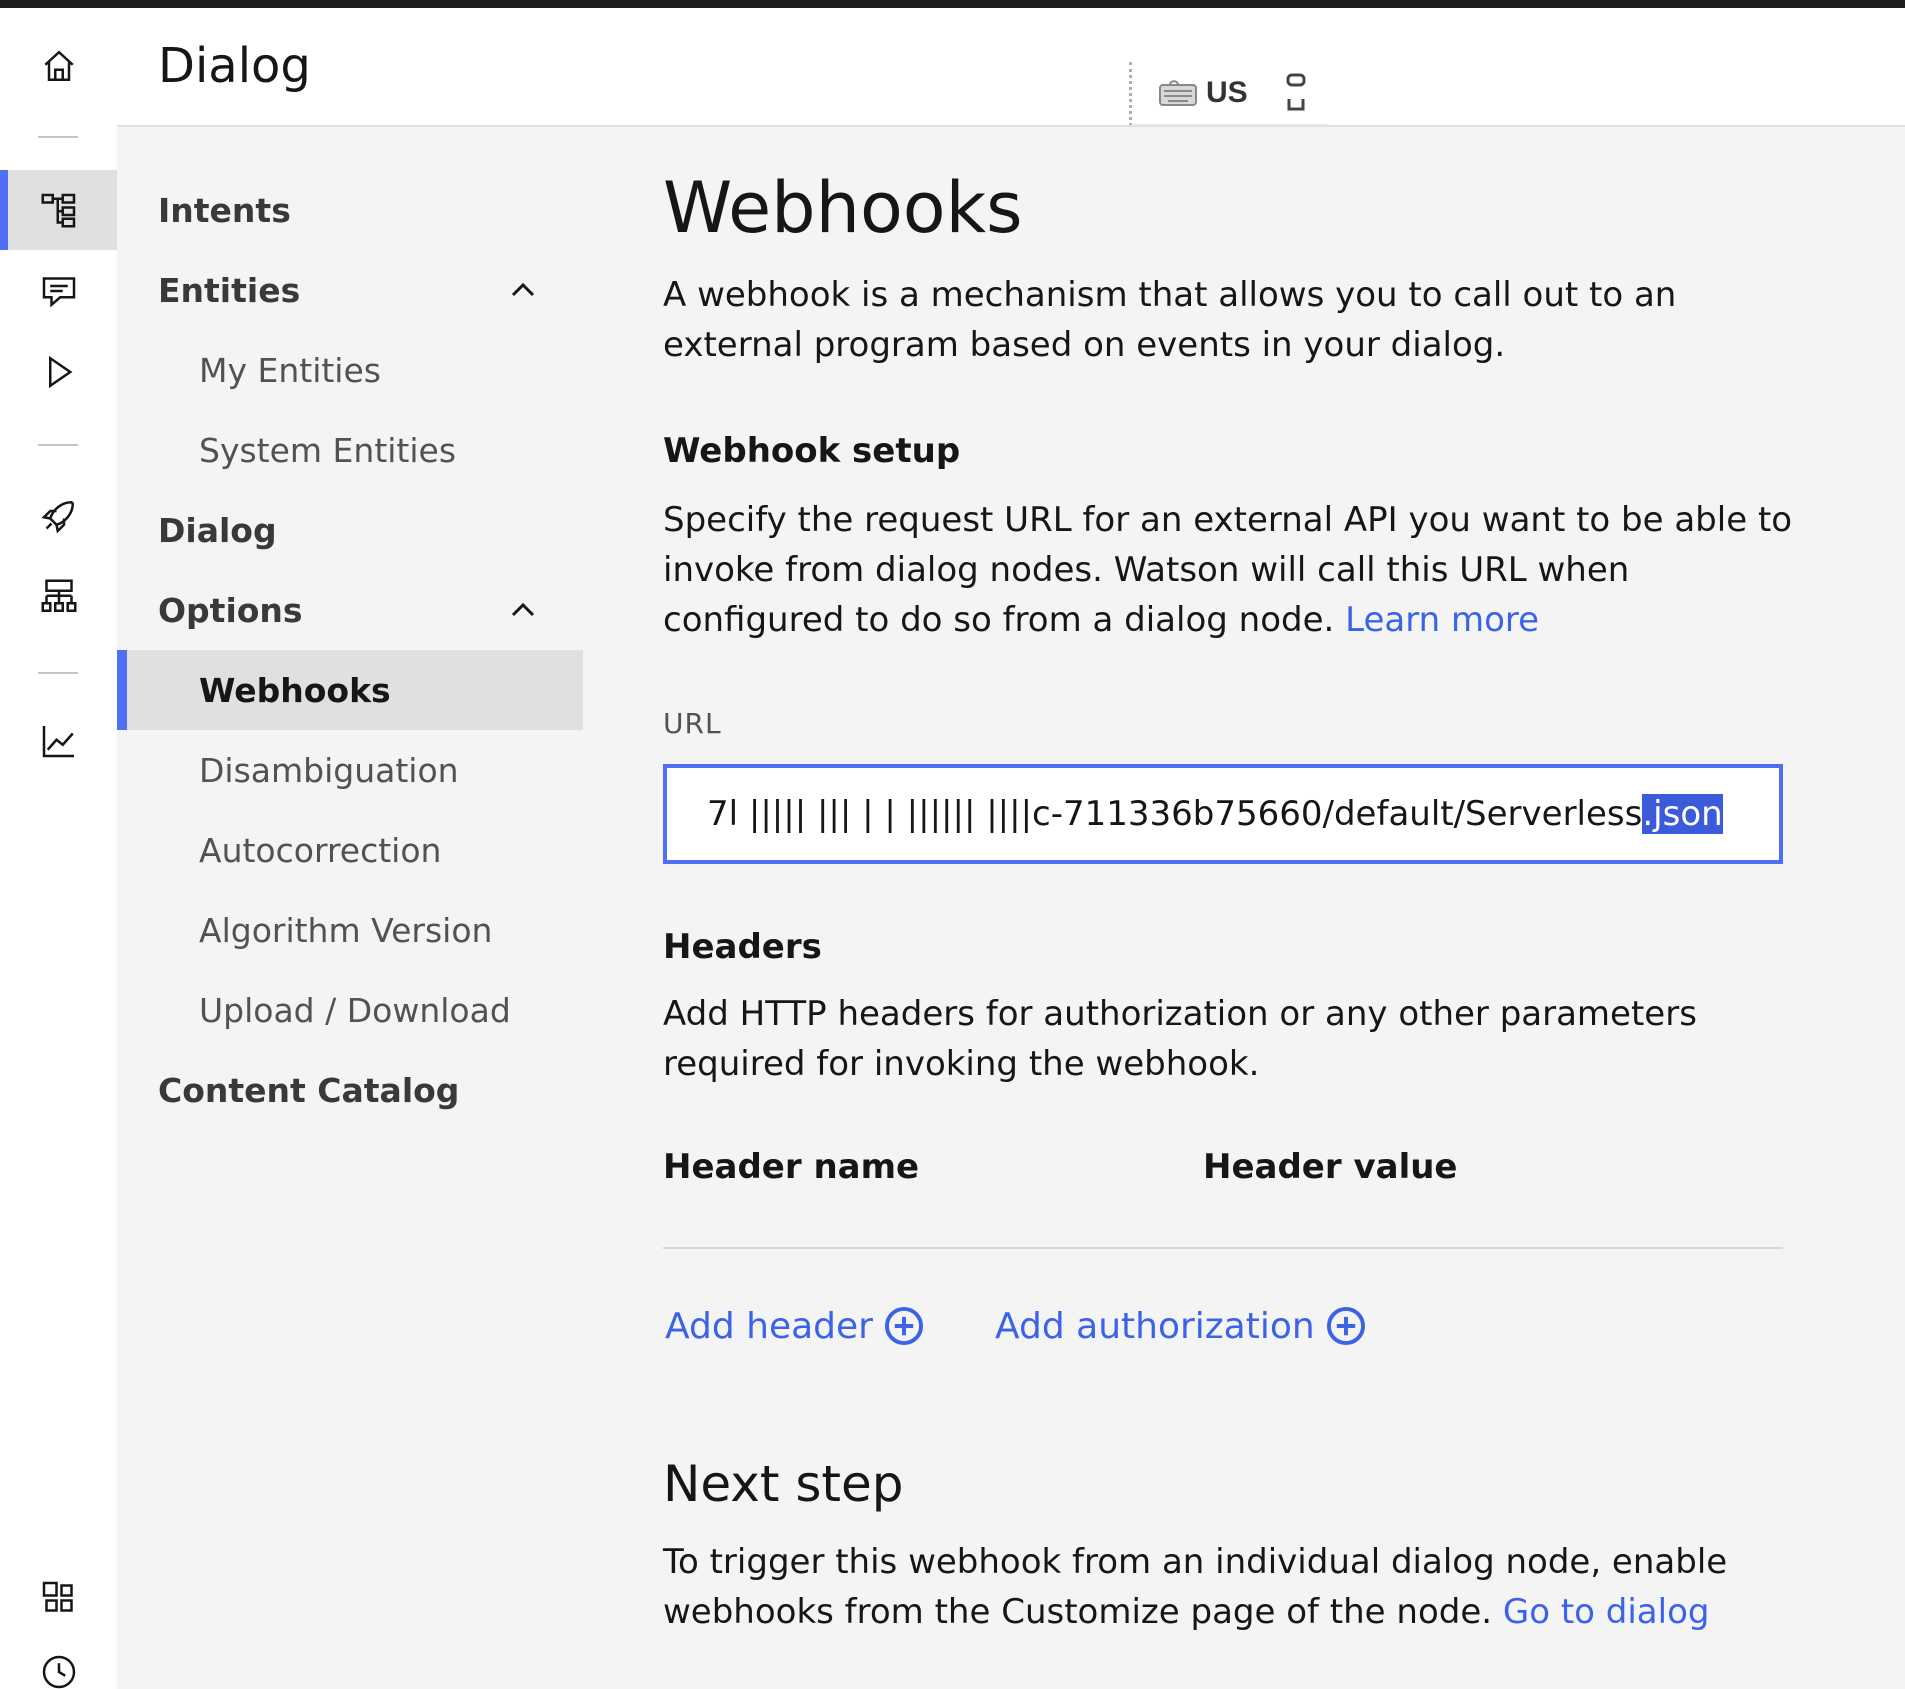 The height and width of the screenshot is (1689, 1905). Describe the element at coordinates (234, 66) in the screenshot. I see `page-title: Dialog` at that location.